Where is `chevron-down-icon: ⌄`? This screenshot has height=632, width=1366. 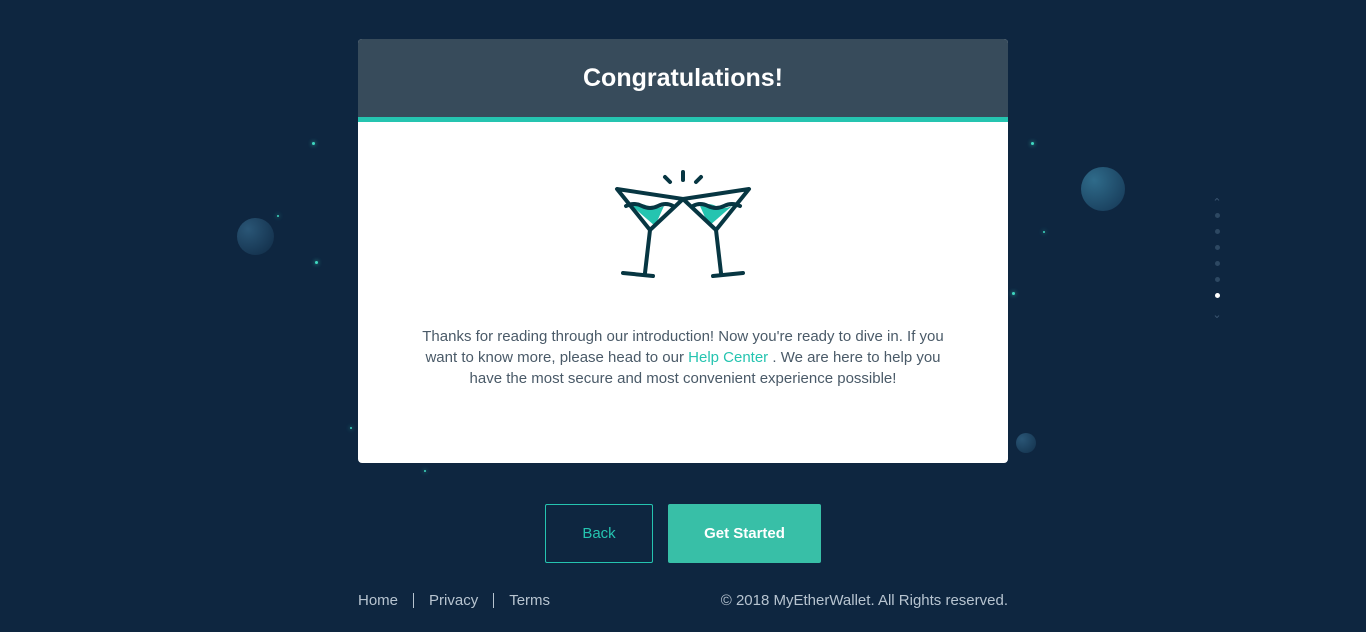
chevron-down-icon: ⌄ is located at coordinates (1217, 315).